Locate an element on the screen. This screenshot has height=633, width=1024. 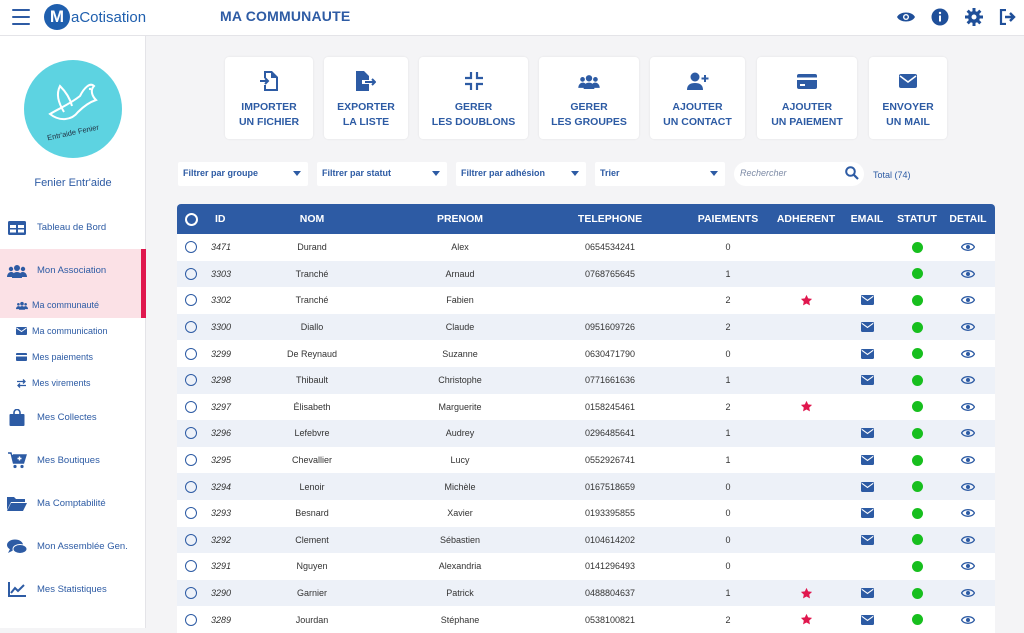
search-icon is located at coordinates (852, 174).